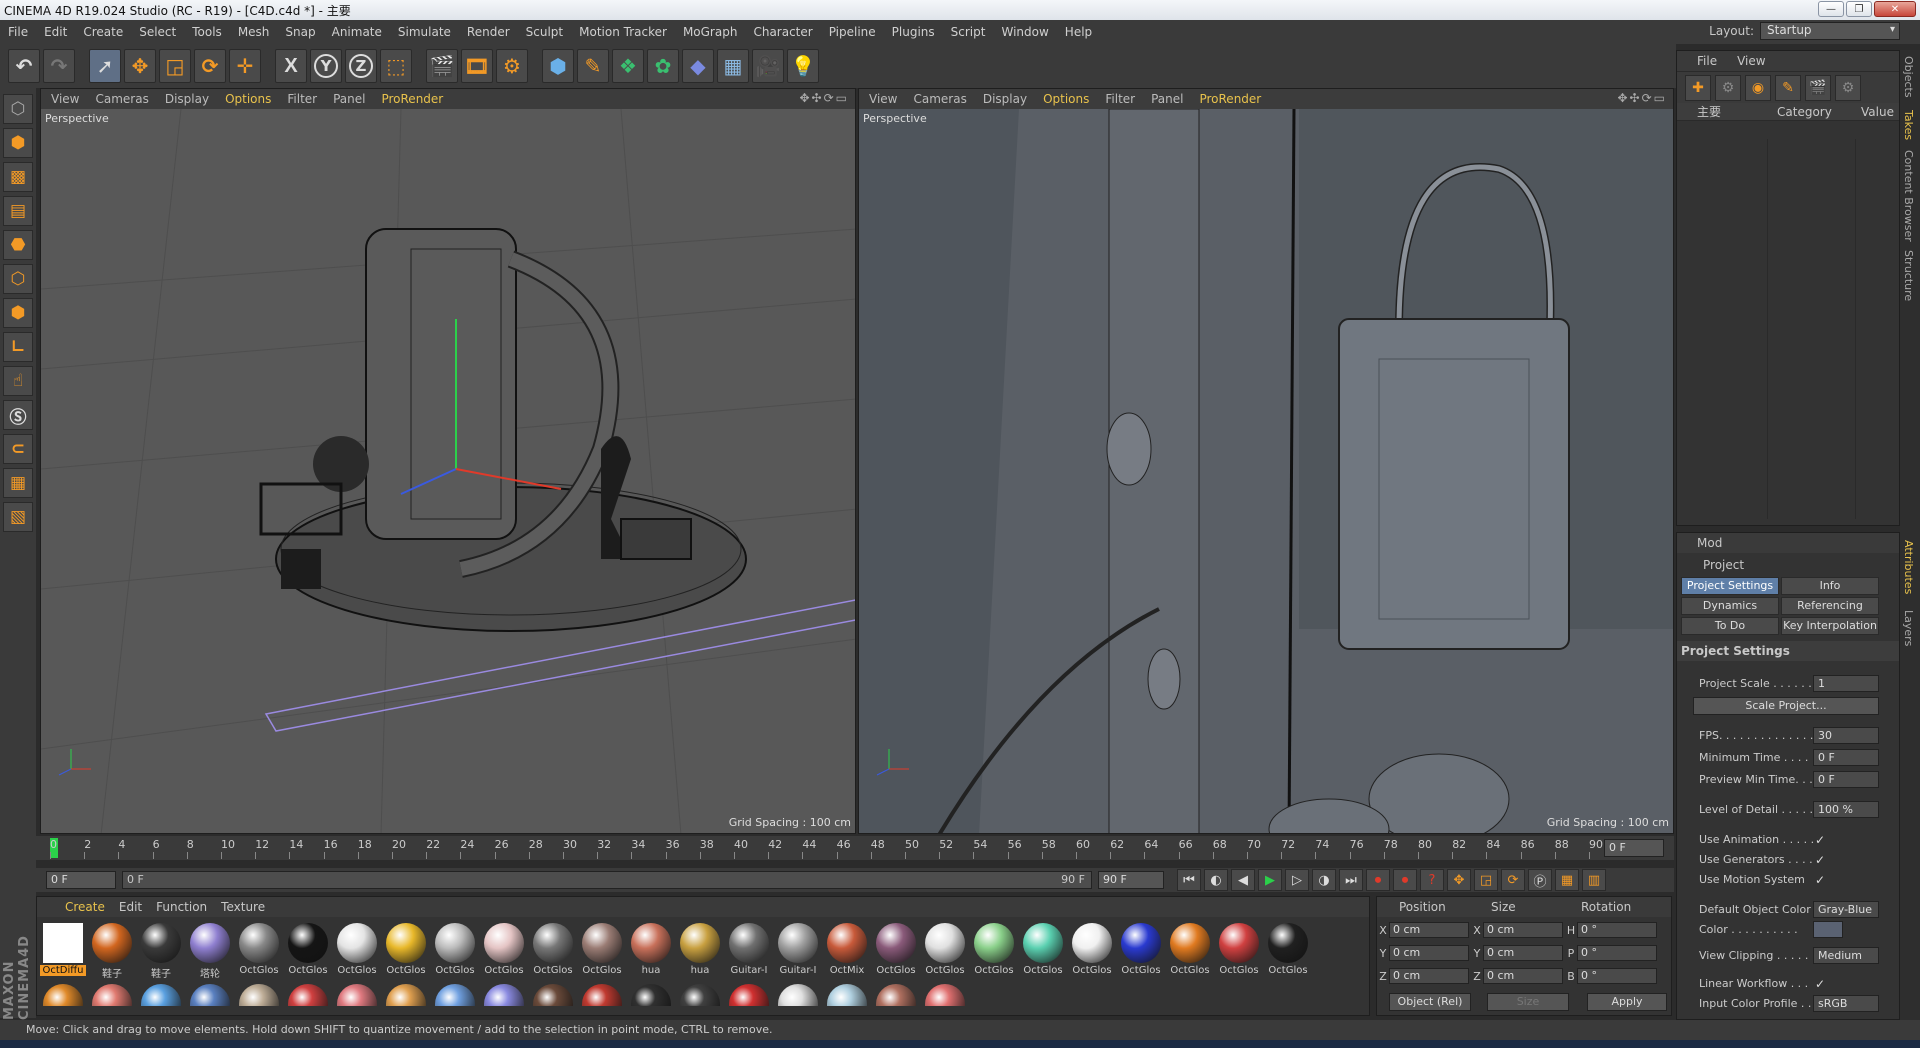 The height and width of the screenshot is (1048, 1920). I want to click on view-clipping-dropdown: Medium, so click(1846, 955).